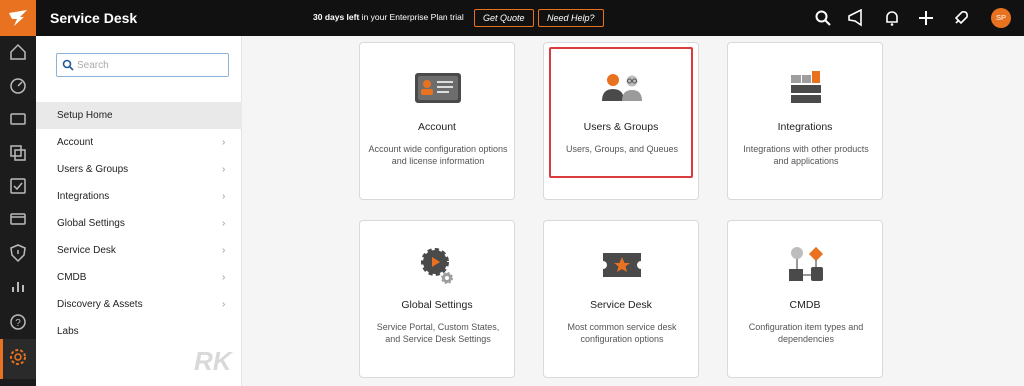 The height and width of the screenshot is (386, 1024). Describe the element at coordinates (18, 153) in the screenshot. I see `assets-icon` at that location.